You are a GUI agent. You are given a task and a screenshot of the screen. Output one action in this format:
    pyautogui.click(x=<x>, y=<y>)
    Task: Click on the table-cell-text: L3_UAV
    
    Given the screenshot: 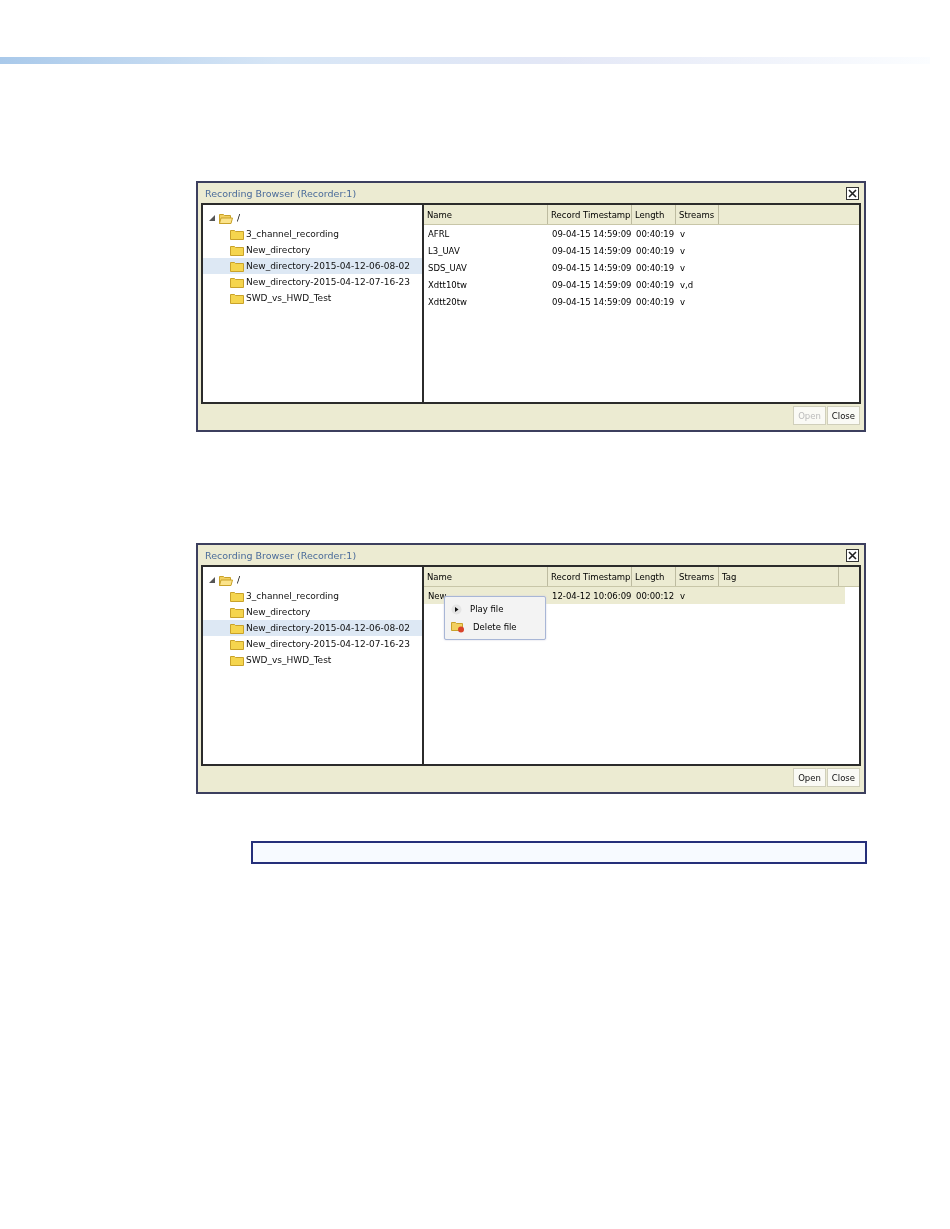 What is the action you would take?
    pyautogui.click(x=444, y=250)
    